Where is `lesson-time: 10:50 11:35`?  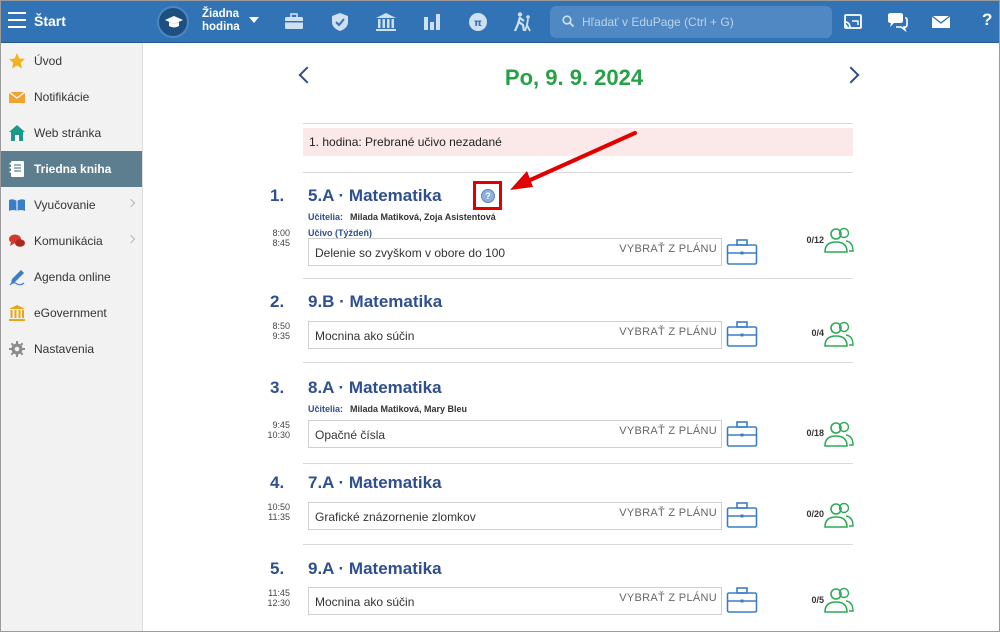
lesson-time: 10:50 11:35 is located at coordinates (277, 512).